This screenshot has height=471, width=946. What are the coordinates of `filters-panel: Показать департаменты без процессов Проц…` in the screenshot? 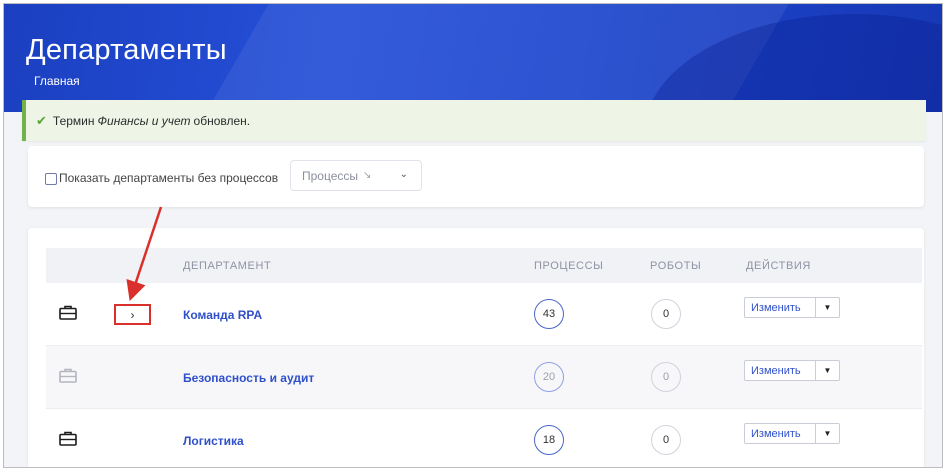 It's located at (476, 176).